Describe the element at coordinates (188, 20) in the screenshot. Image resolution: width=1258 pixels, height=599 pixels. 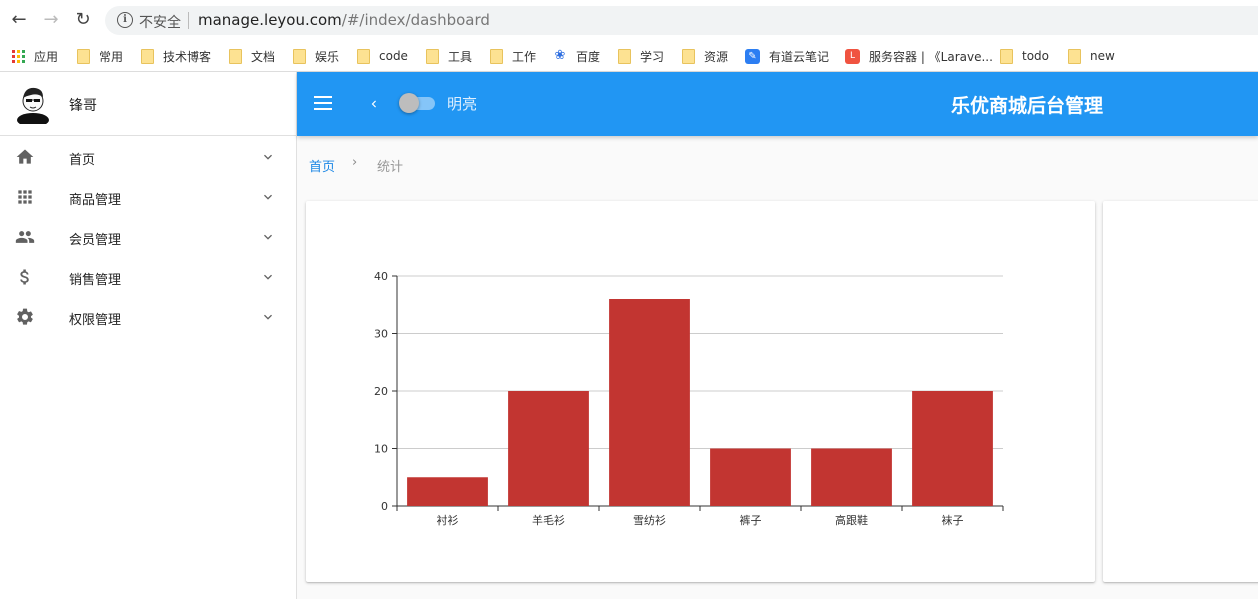
I see `omnibox-divider` at that location.